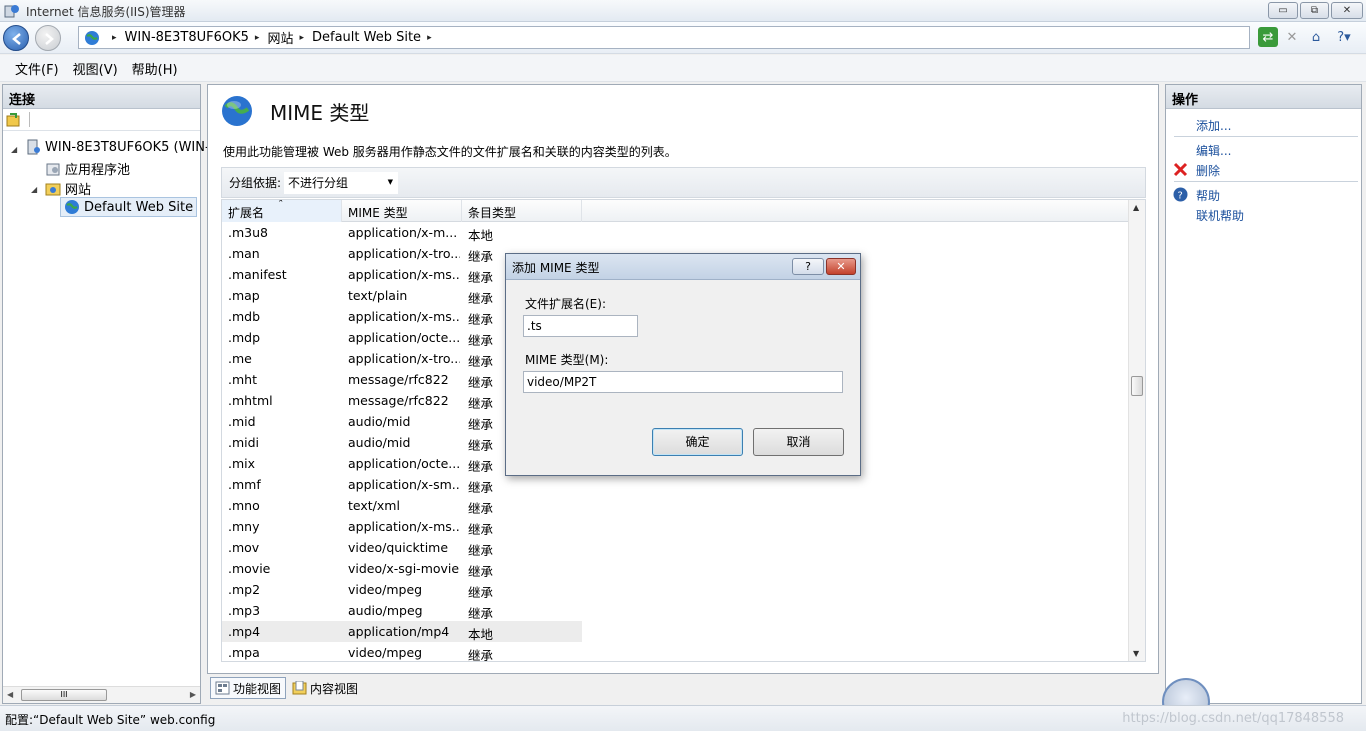 This screenshot has width=1366, height=731. I want to click on cell-mime-type: text/xml, so click(374, 505).